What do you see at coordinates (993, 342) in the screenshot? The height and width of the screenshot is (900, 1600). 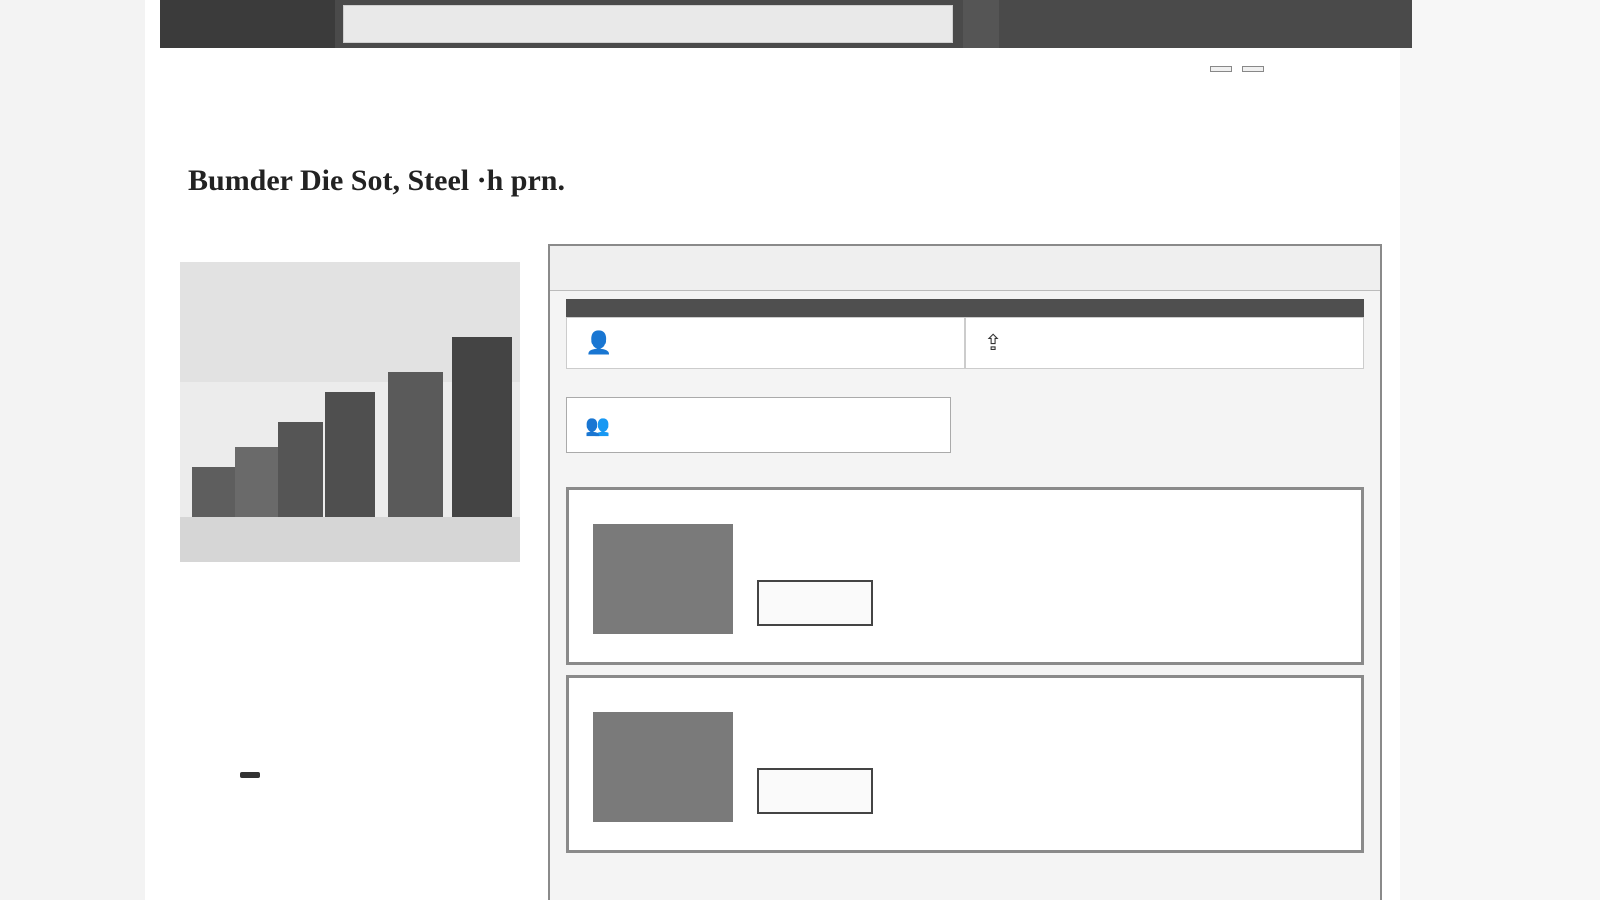 I see `upload-icon: ⇪` at bounding box center [993, 342].